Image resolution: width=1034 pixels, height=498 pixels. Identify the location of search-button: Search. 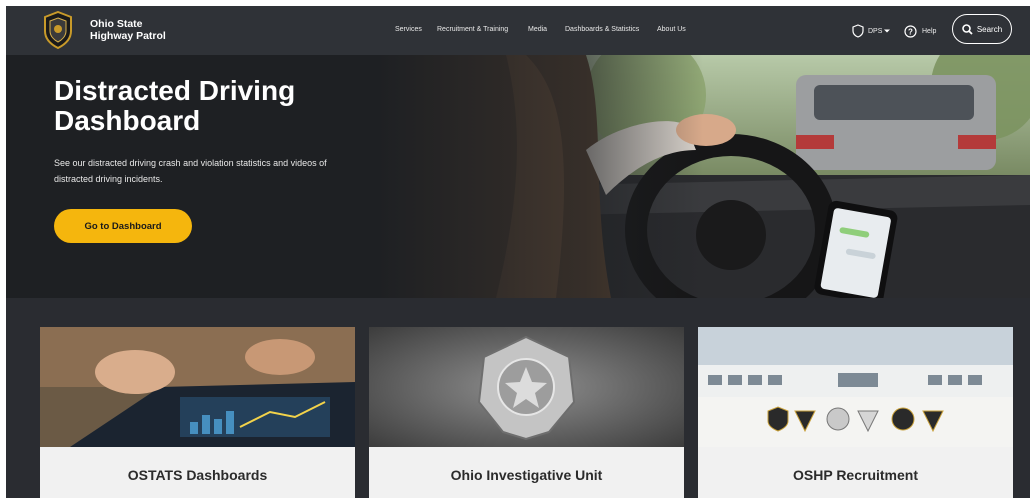
(982, 29).